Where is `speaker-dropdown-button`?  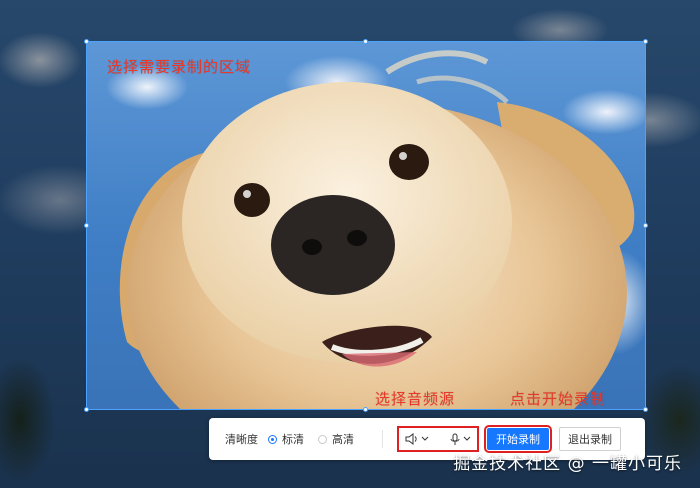
speaker-dropdown-button is located at coordinates (417, 439).